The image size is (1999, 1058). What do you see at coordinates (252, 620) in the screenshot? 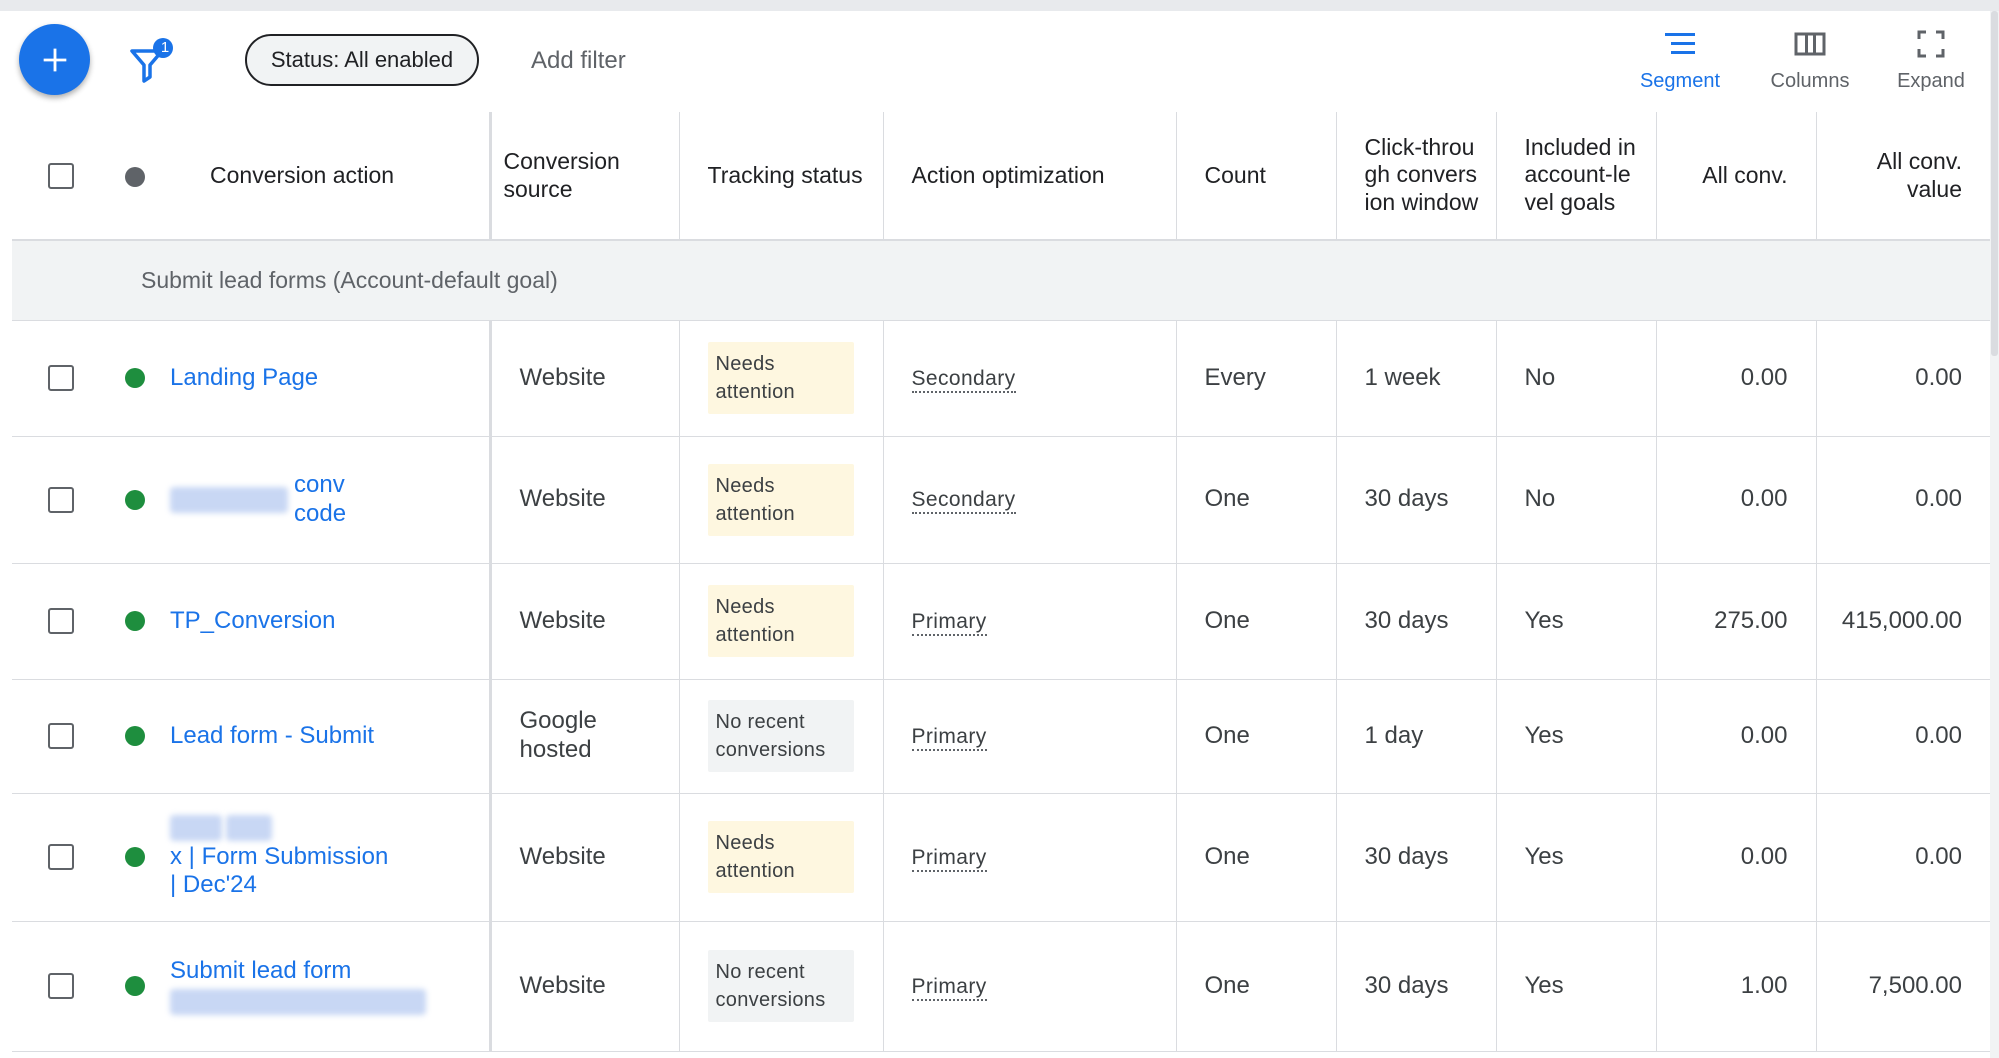
I see `conversion-action-link: TP_Conversion` at bounding box center [252, 620].